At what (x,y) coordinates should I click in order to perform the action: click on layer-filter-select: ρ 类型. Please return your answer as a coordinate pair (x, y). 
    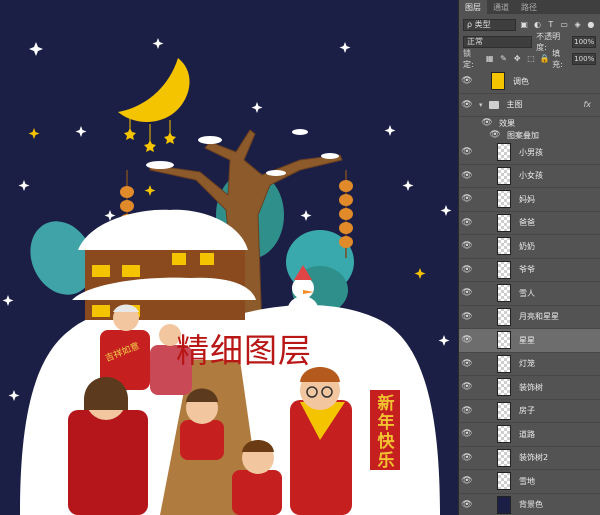
    Looking at the image, I should click on (490, 24).